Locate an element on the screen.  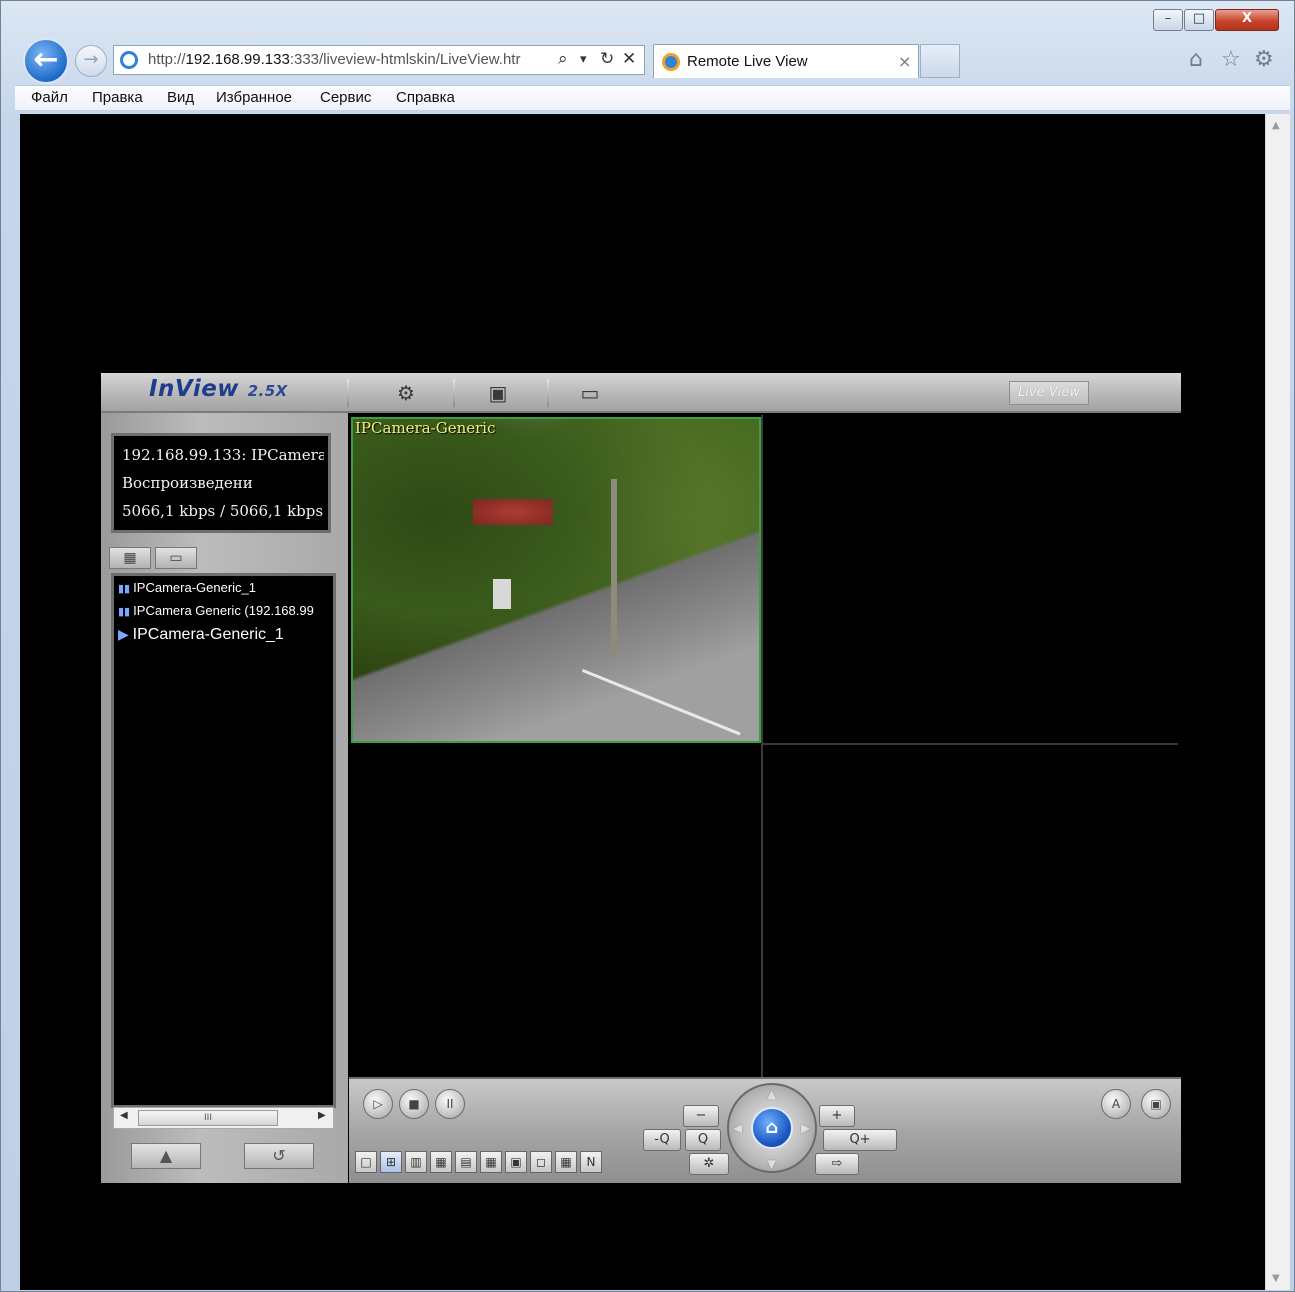
tab-title: Remote Live View is located at coordinates (747, 61).